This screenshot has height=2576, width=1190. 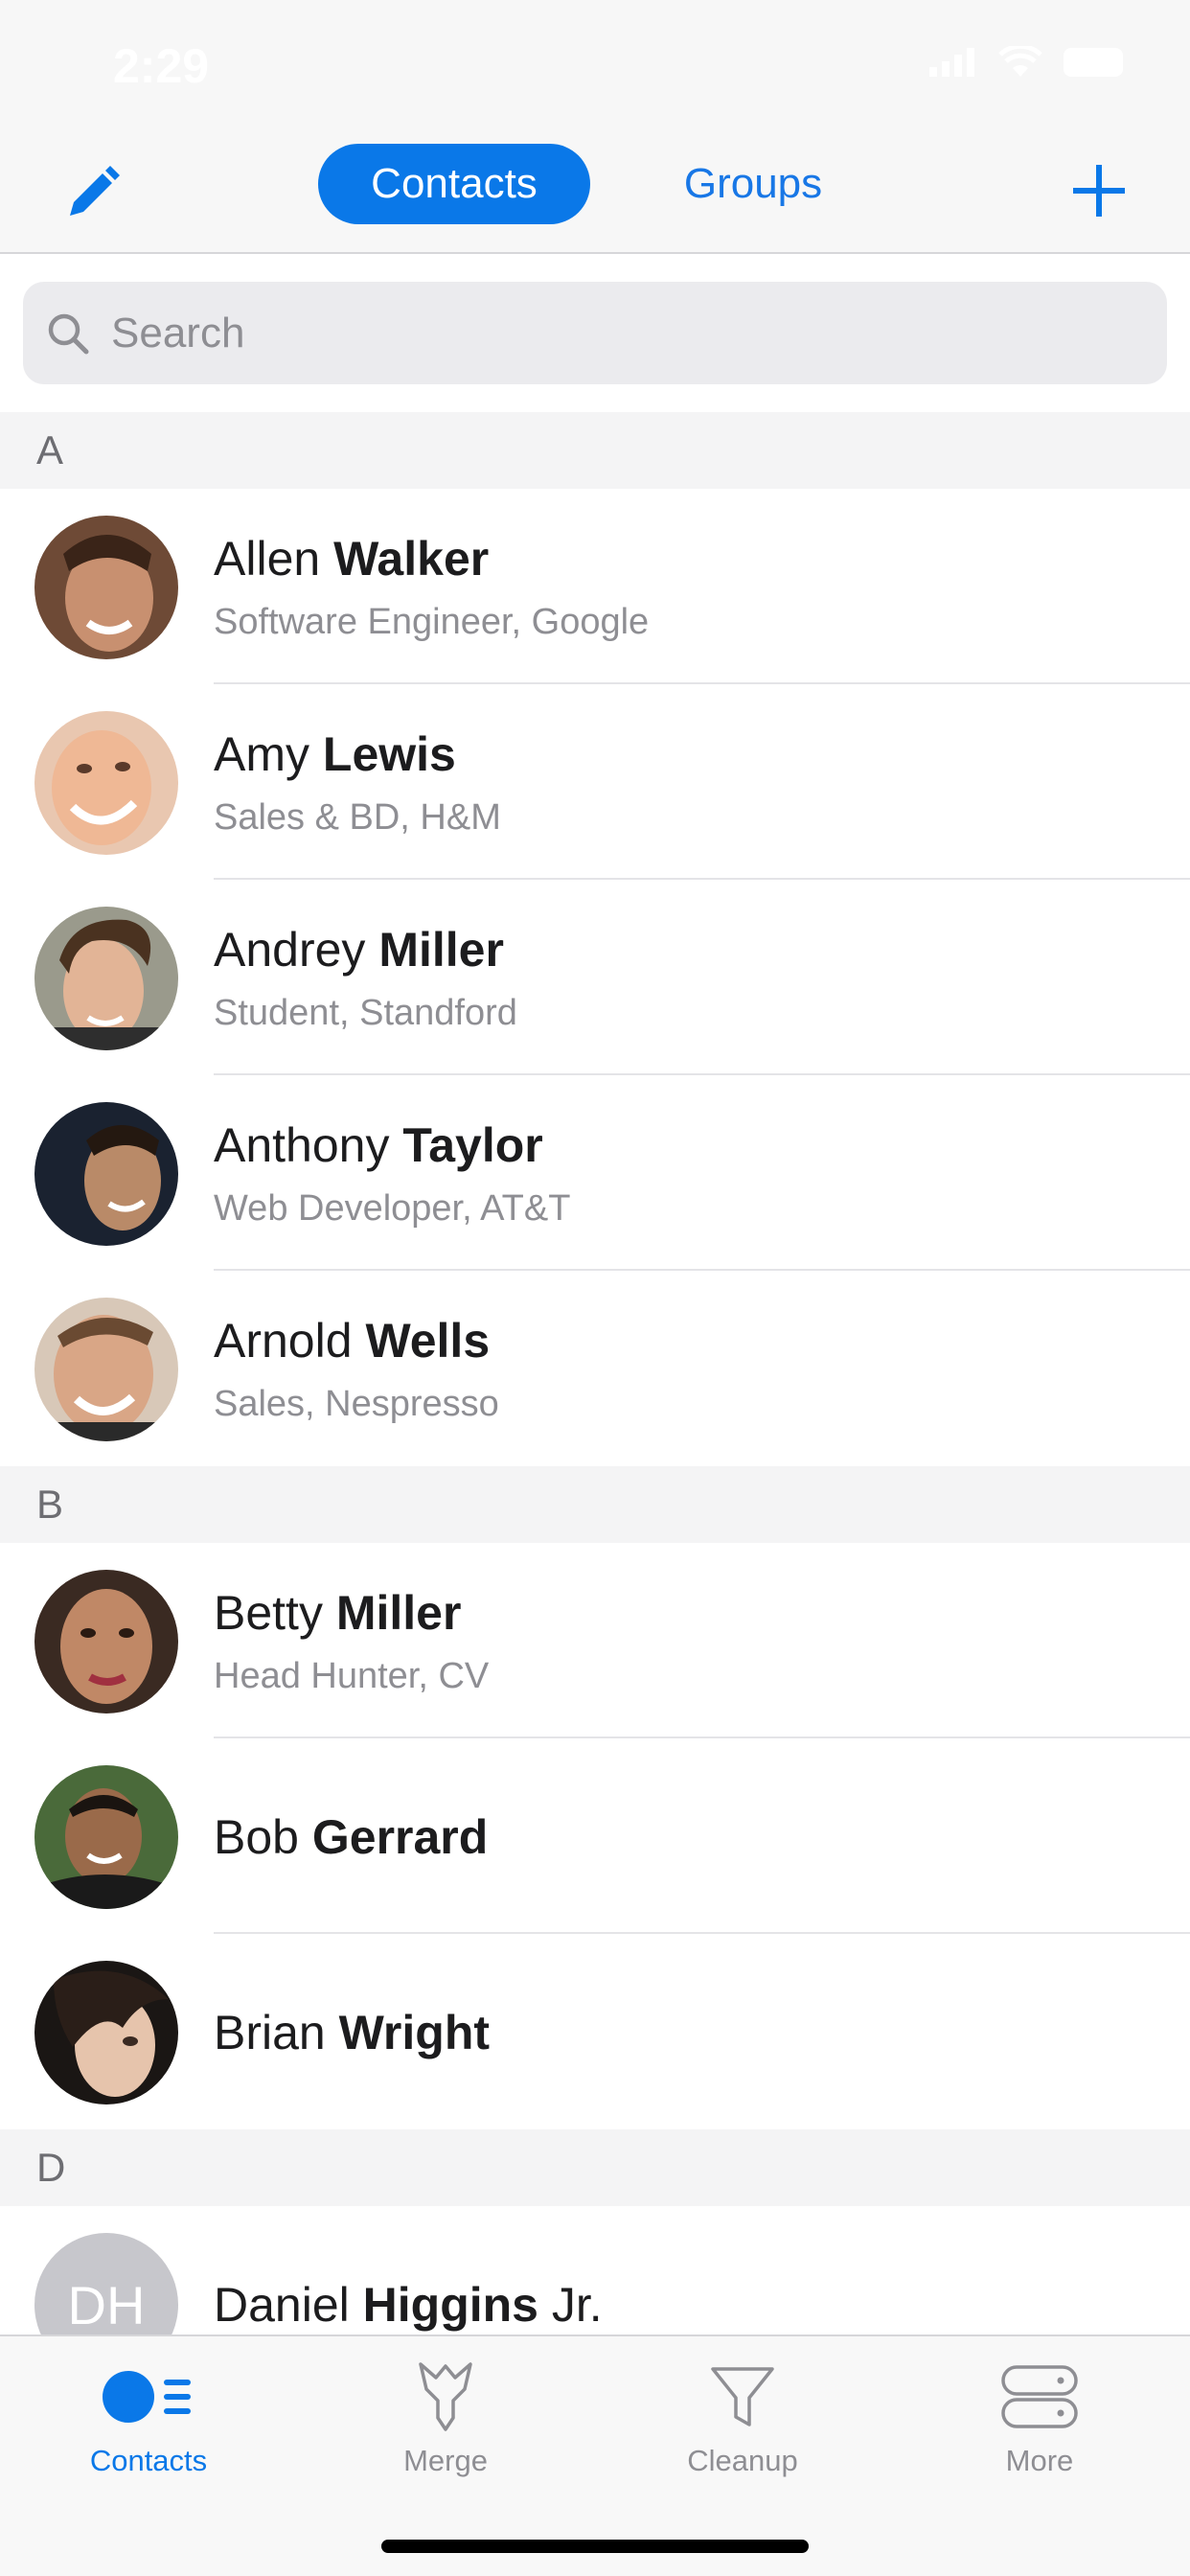 What do you see at coordinates (270, 2032) in the screenshot?
I see `first-name: Brian` at bounding box center [270, 2032].